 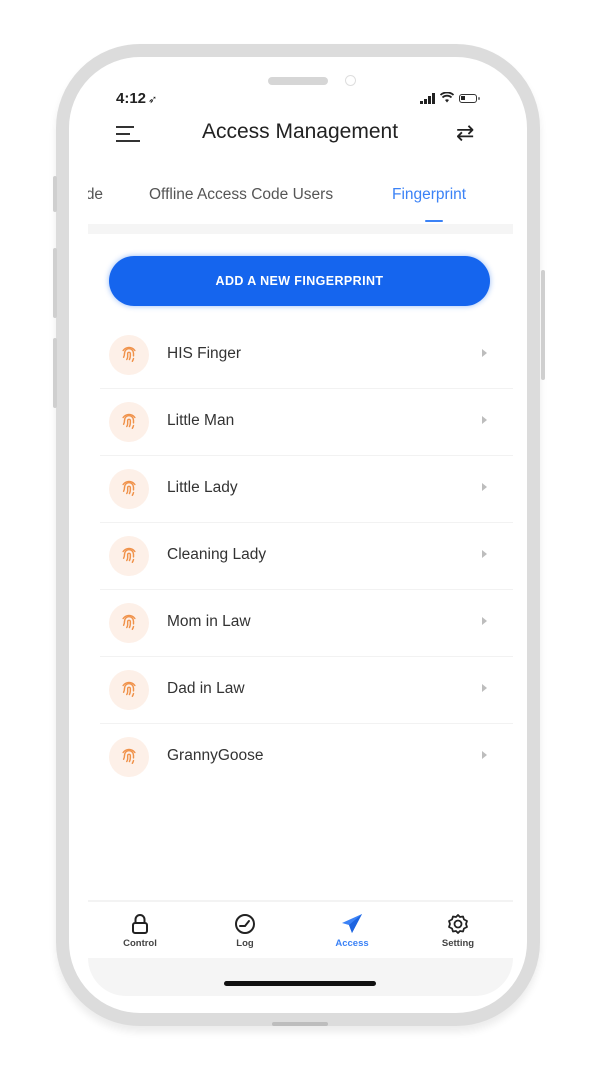 I want to click on nav-item-log: Log, so click(x=245, y=930).